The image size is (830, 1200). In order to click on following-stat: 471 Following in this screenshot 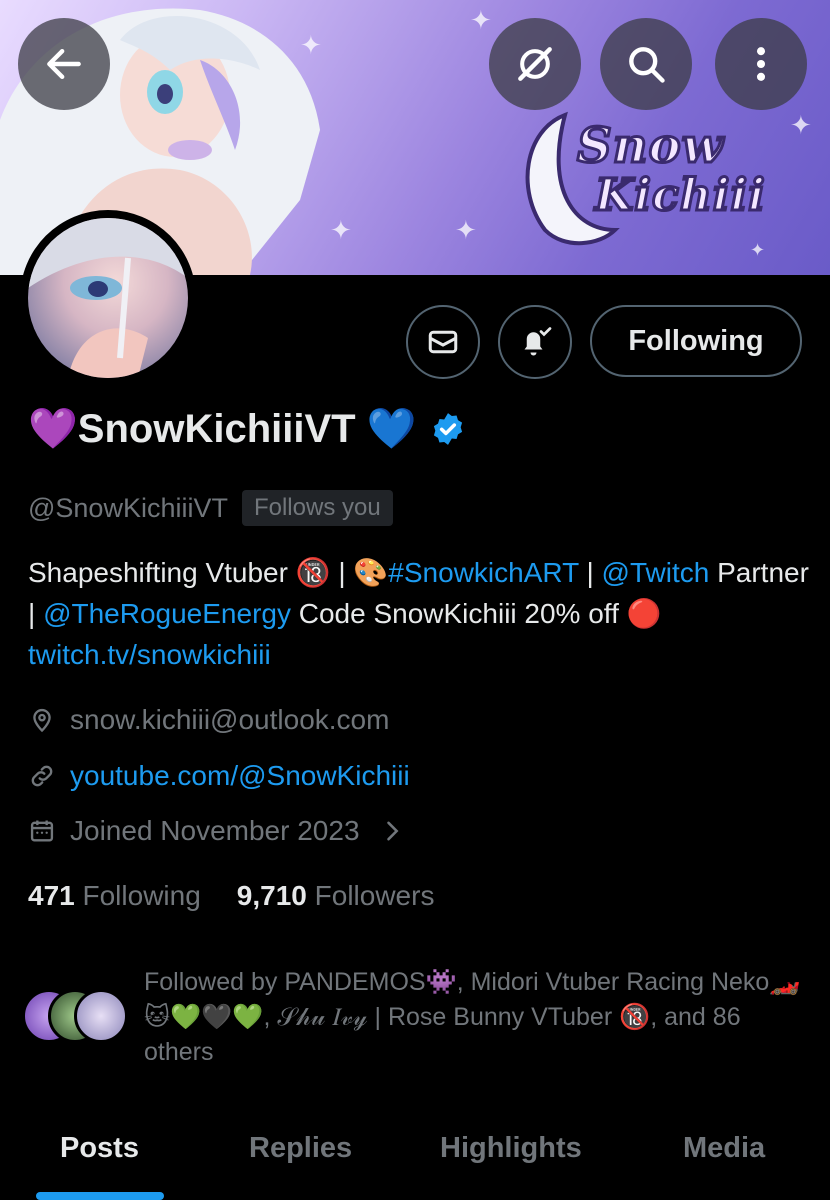, I will do `click(114, 896)`.